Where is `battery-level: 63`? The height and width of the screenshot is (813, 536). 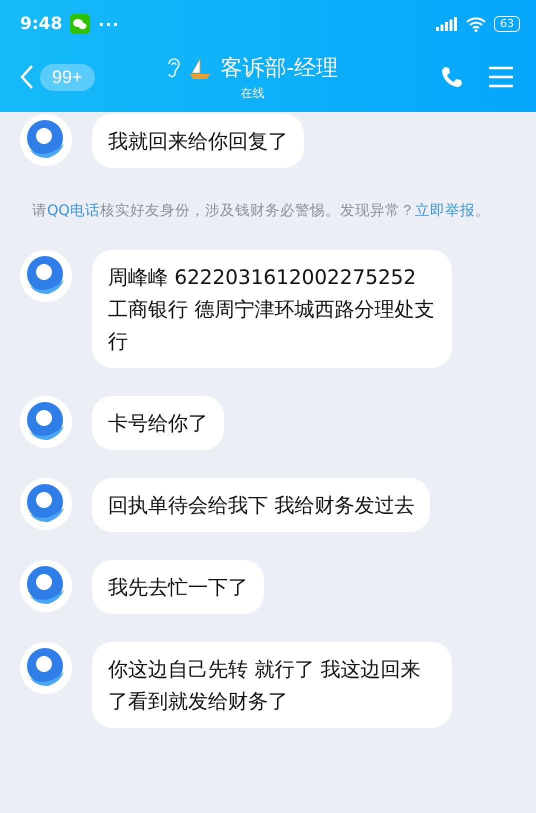
battery-level: 63 is located at coordinates (507, 24).